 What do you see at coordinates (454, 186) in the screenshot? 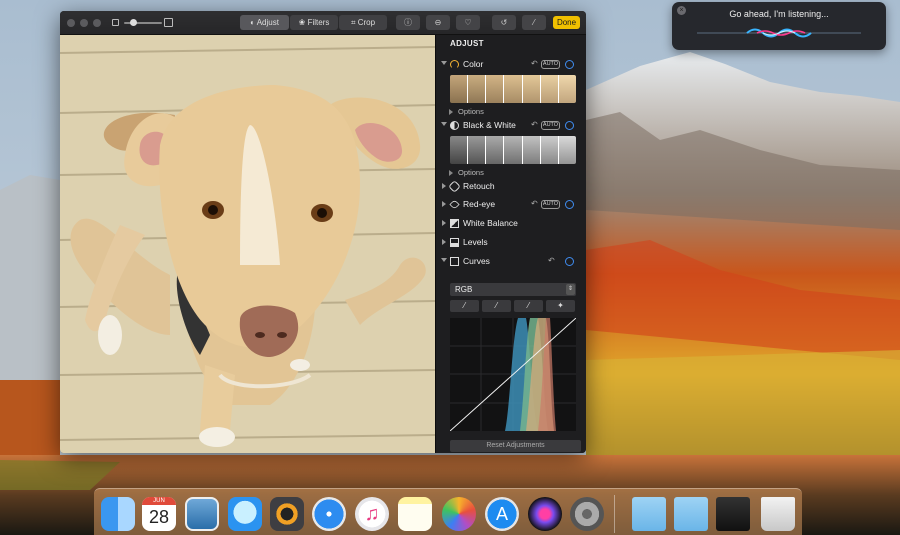
I see `bandage-icon` at bounding box center [454, 186].